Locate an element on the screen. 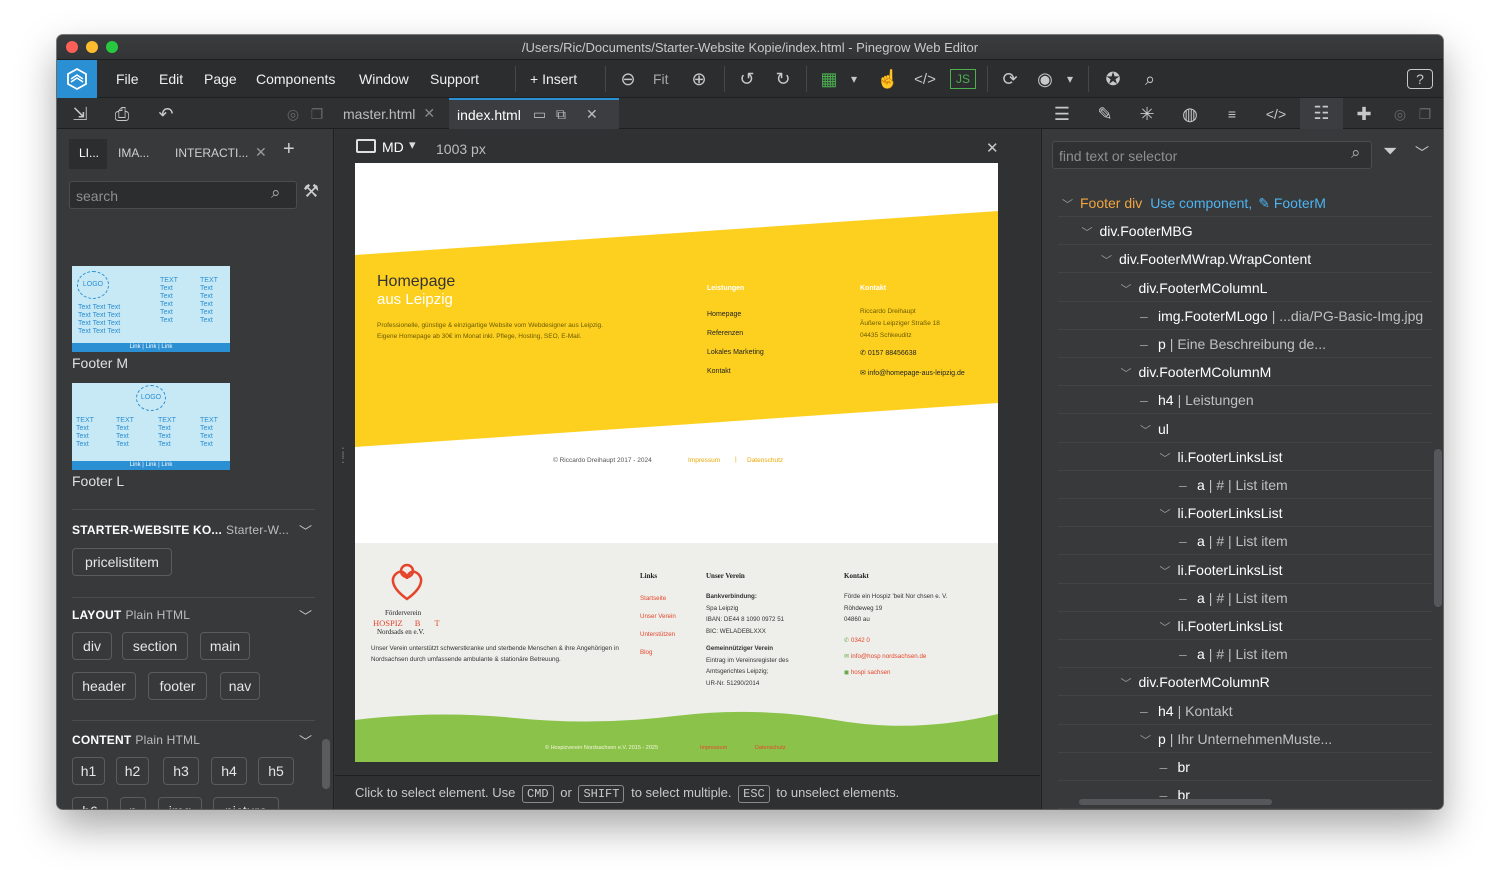  hospiz-link: Unterstützen is located at coordinates (658, 635).